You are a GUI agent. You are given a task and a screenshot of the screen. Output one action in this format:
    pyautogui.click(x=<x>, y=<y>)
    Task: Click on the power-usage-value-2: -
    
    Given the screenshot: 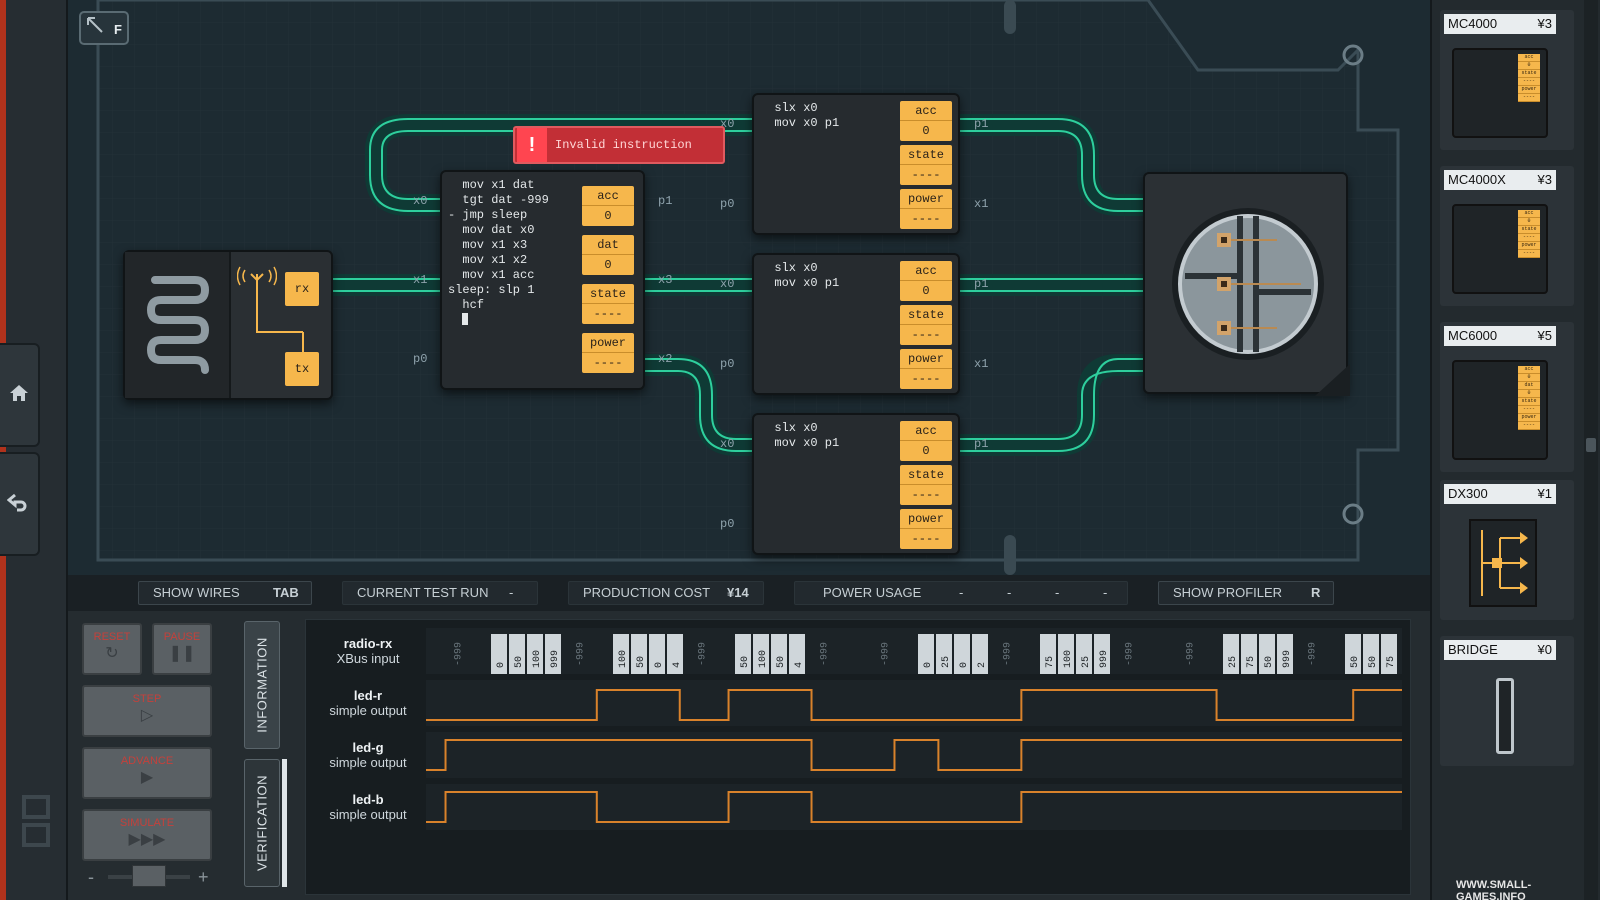 What is the action you would take?
    pyautogui.click(x=1009, y=592)
    